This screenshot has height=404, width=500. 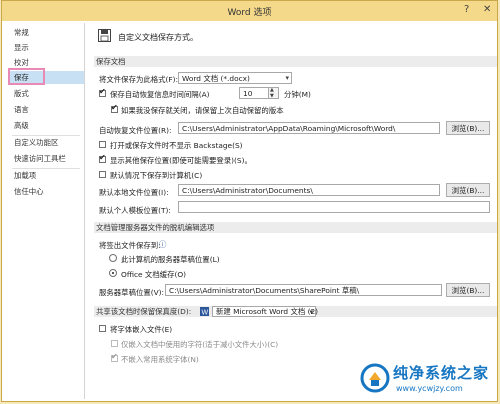 I want to click on fidelity-document-select: 新建 Microsoft Word 文档 (2) ▾, so click(x=265, y=311).